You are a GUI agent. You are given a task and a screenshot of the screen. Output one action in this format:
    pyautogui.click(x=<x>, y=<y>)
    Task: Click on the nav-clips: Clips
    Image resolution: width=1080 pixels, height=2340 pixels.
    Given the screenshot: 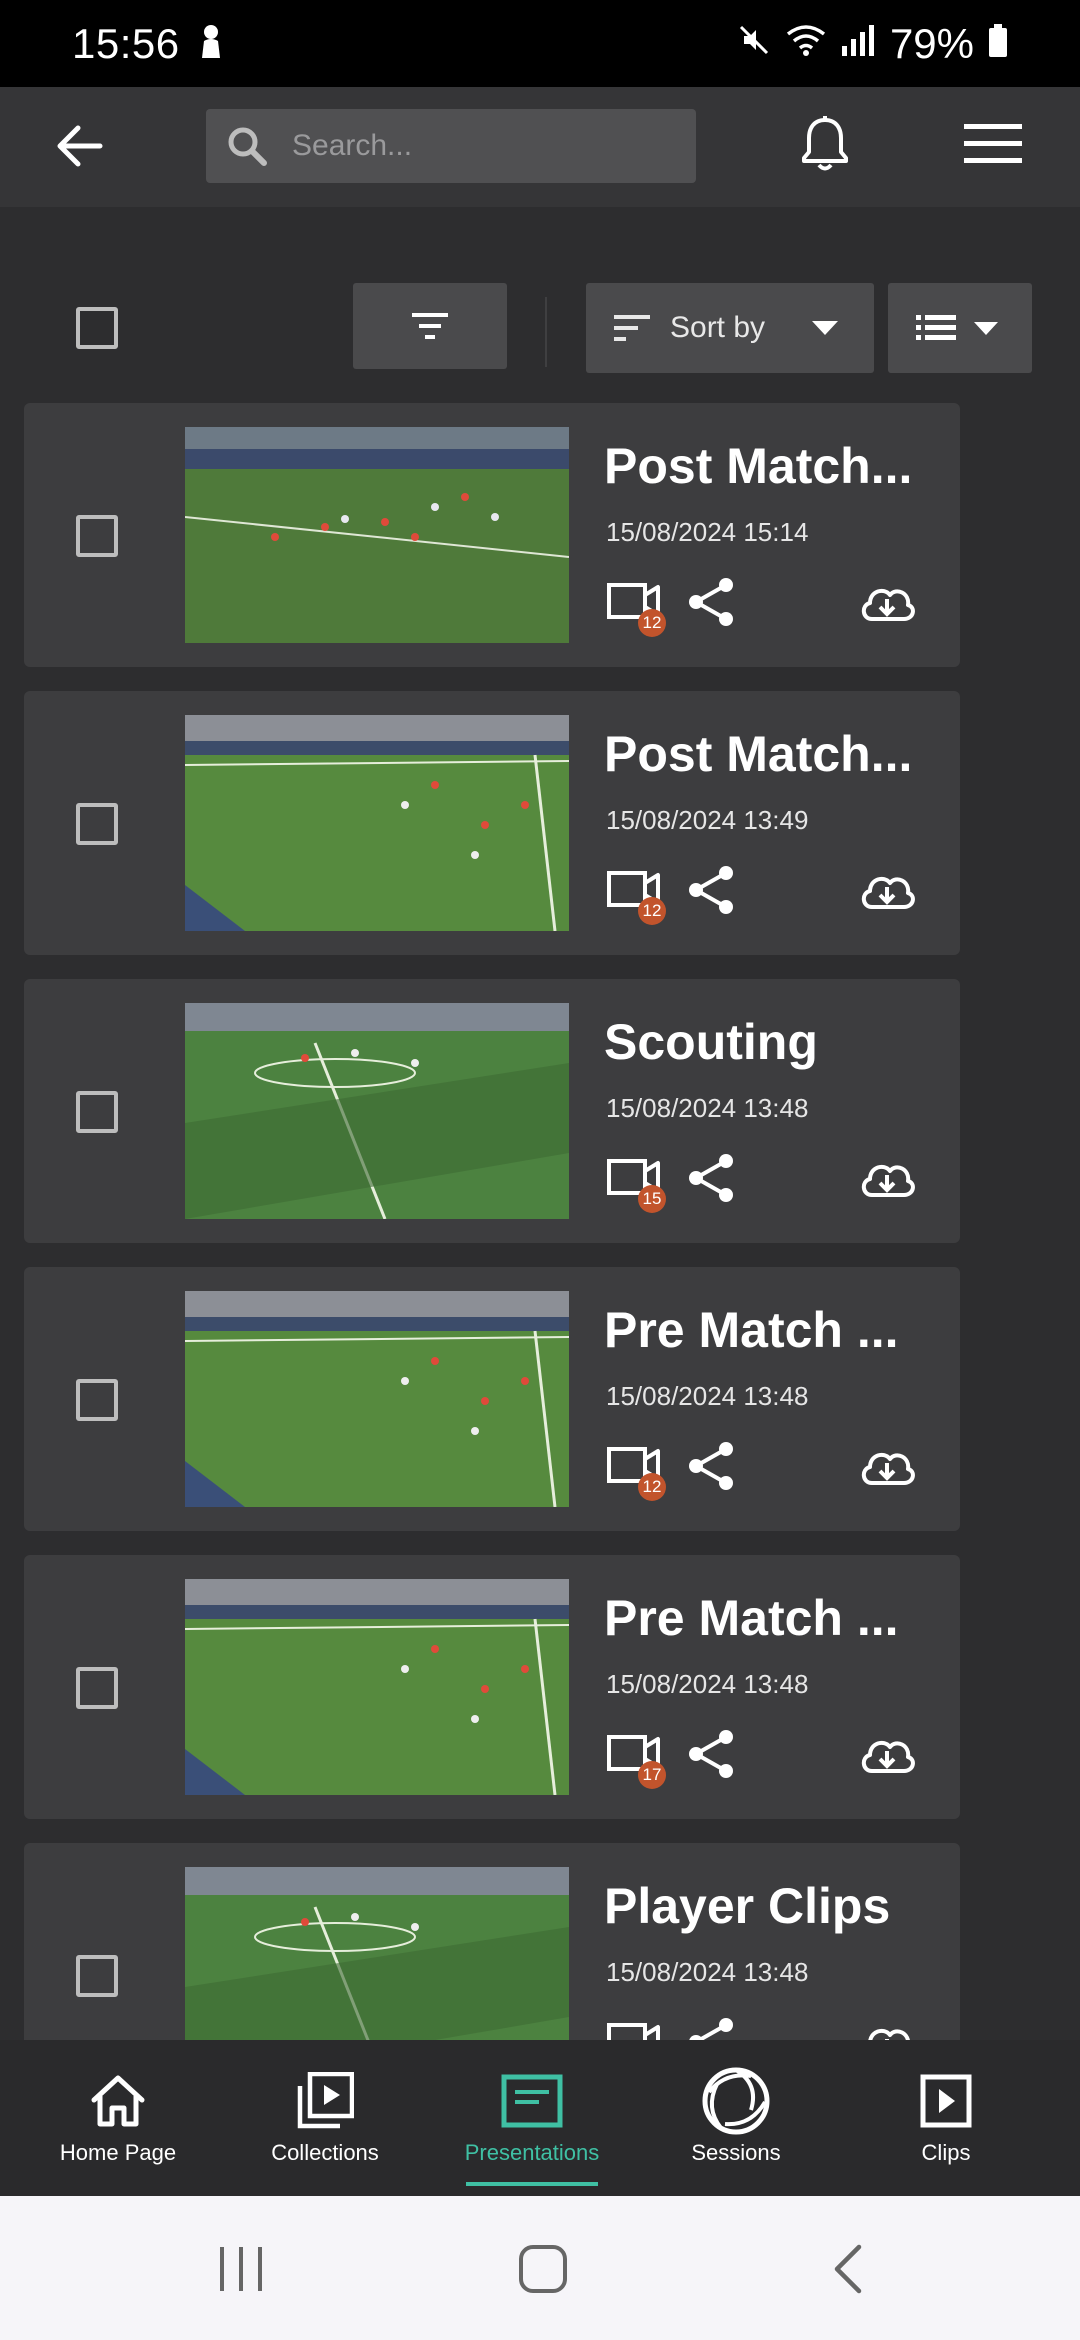 What is the action you would take?
    pyautogui.click(x=946, y=2118)
    